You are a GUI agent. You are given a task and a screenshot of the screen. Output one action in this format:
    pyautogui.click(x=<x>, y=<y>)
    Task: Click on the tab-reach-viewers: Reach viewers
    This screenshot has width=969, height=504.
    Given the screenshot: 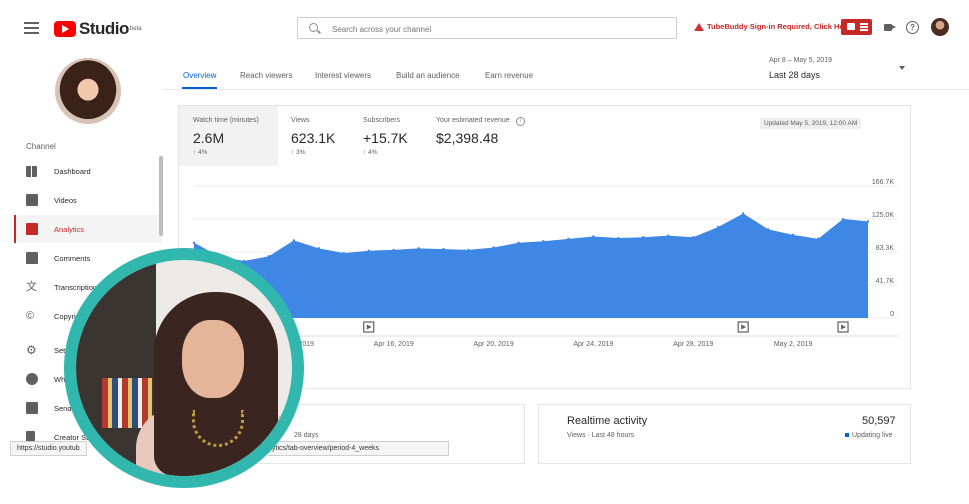 What is the action you would take?
    pyautogui.click(x=266, y=75)
    